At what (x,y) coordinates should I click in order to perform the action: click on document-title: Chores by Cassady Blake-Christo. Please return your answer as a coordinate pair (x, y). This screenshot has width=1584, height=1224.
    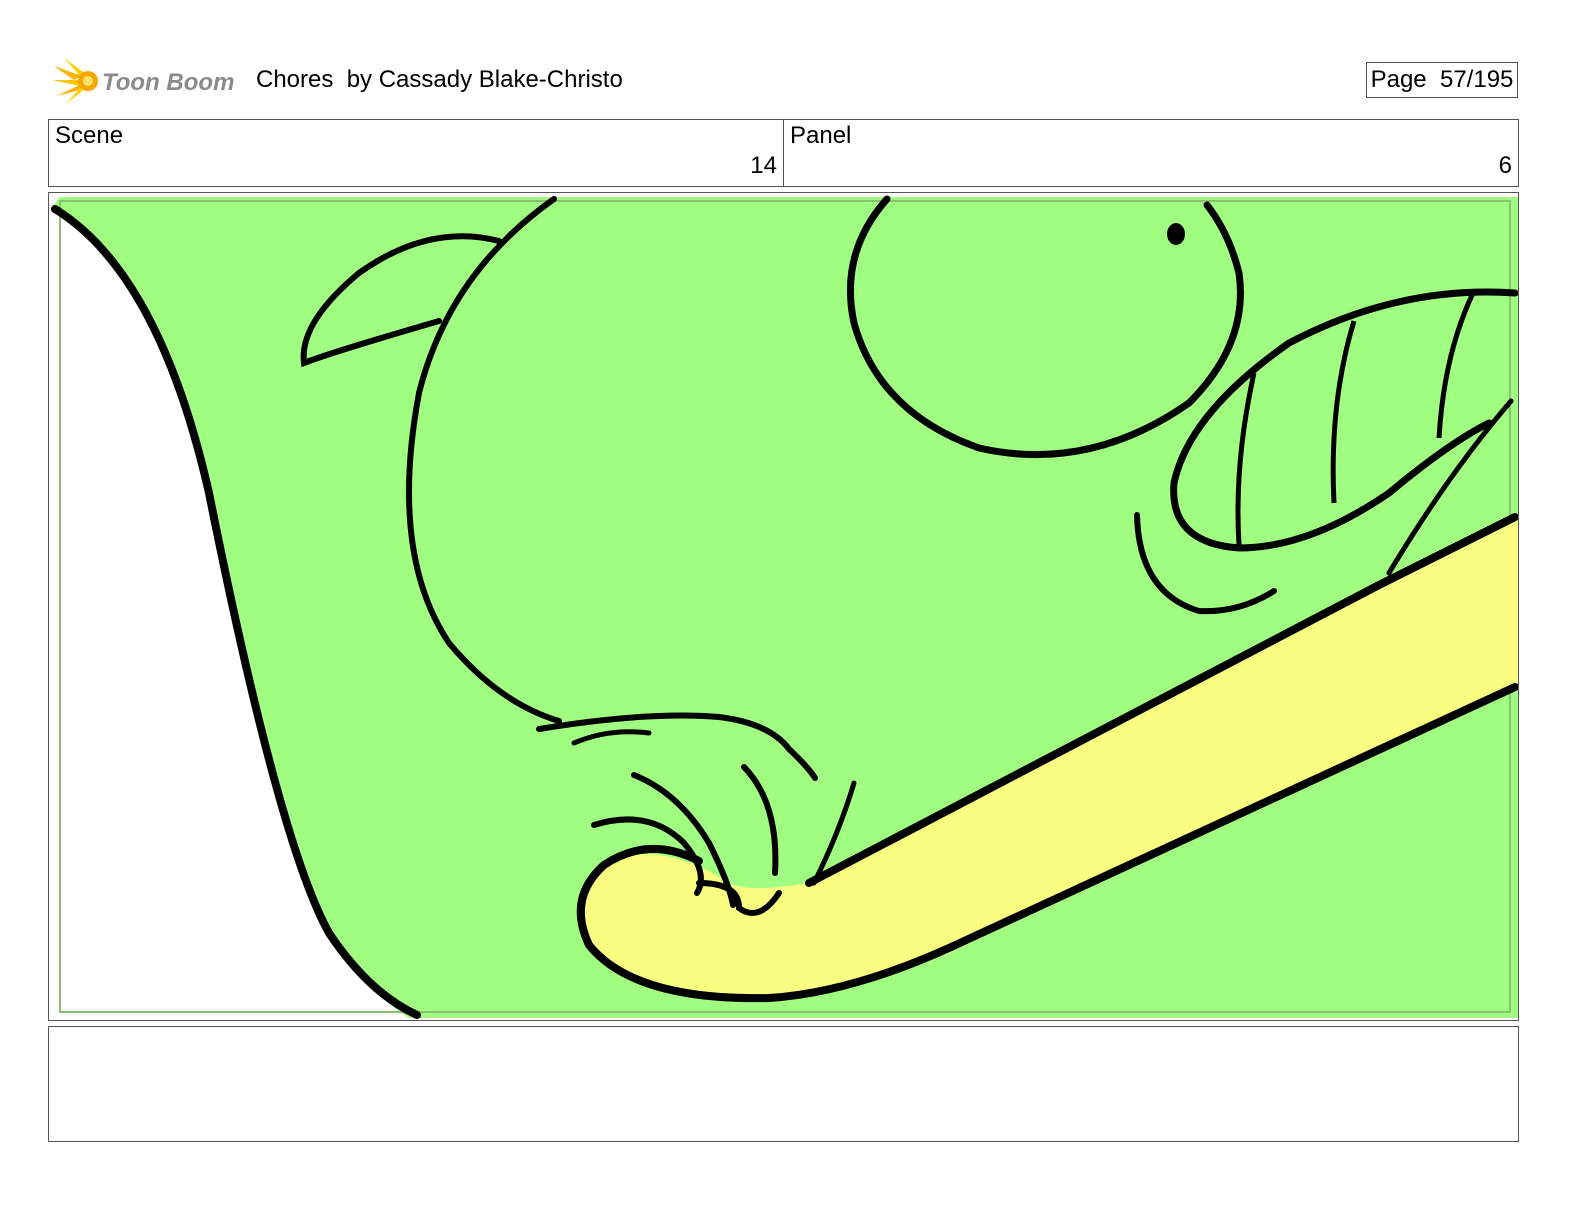
    Looking at the image, I should click on (439, 79).